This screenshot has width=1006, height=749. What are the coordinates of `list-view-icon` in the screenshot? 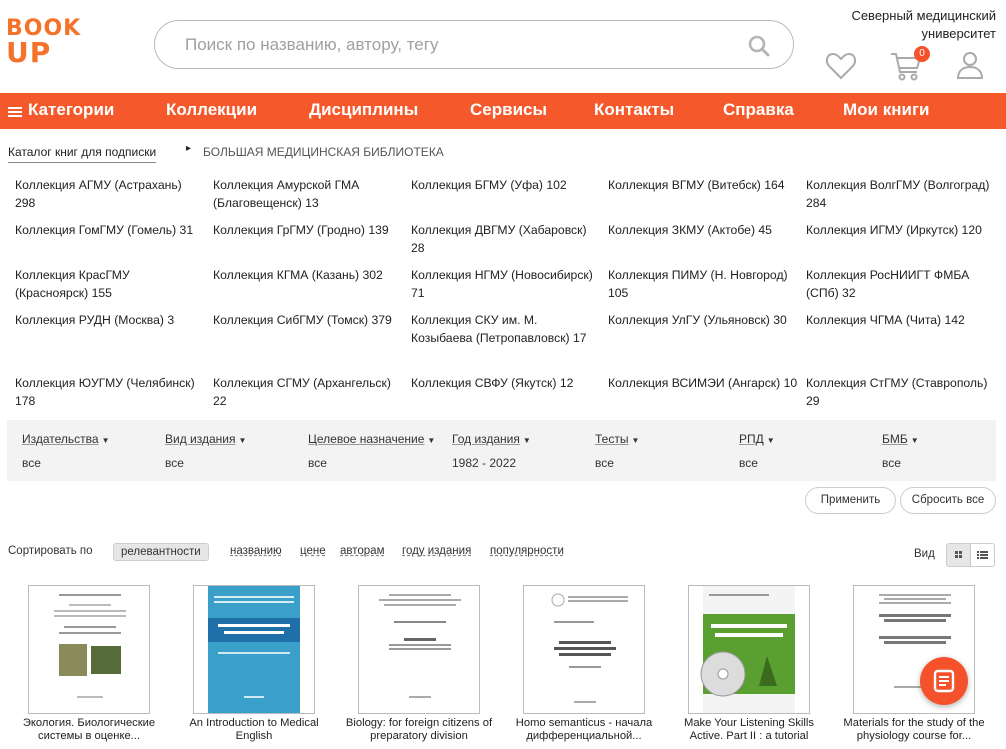 It's located at (982, 555).